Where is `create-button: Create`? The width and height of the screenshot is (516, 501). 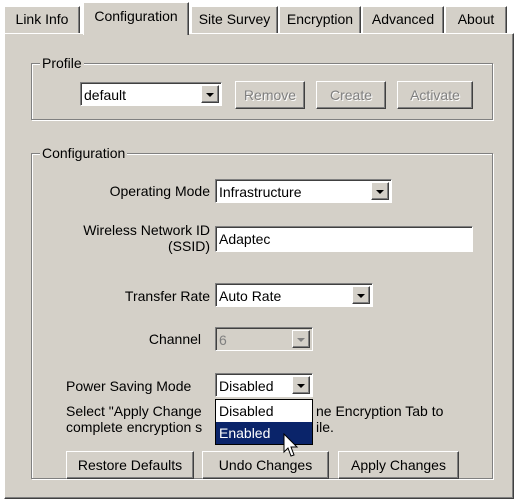
create-button: Create is located at coordinates (351, 95).